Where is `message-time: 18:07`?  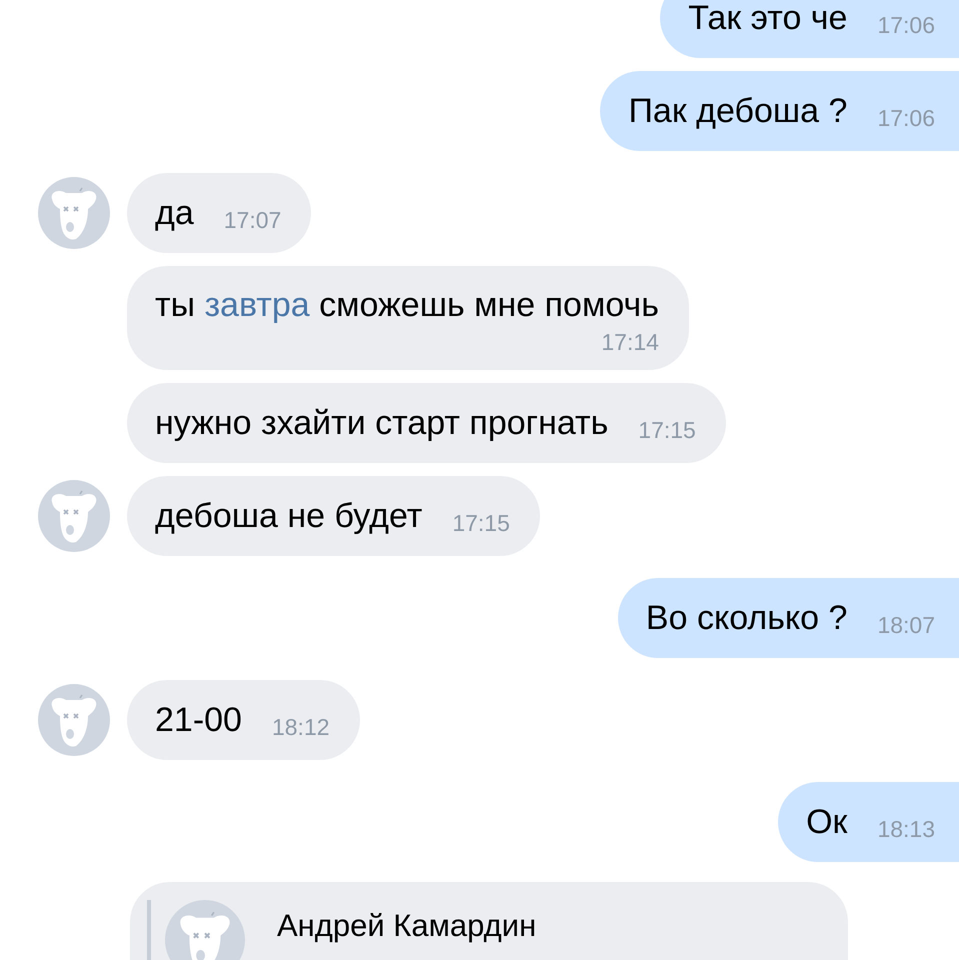
message-time: 18:07 is located at coordinates (906, 625).